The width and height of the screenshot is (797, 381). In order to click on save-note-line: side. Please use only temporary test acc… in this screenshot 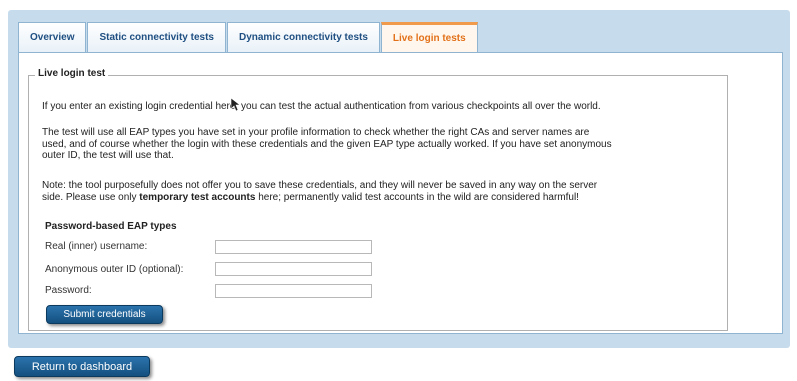, I will do `click(382, 198)`.